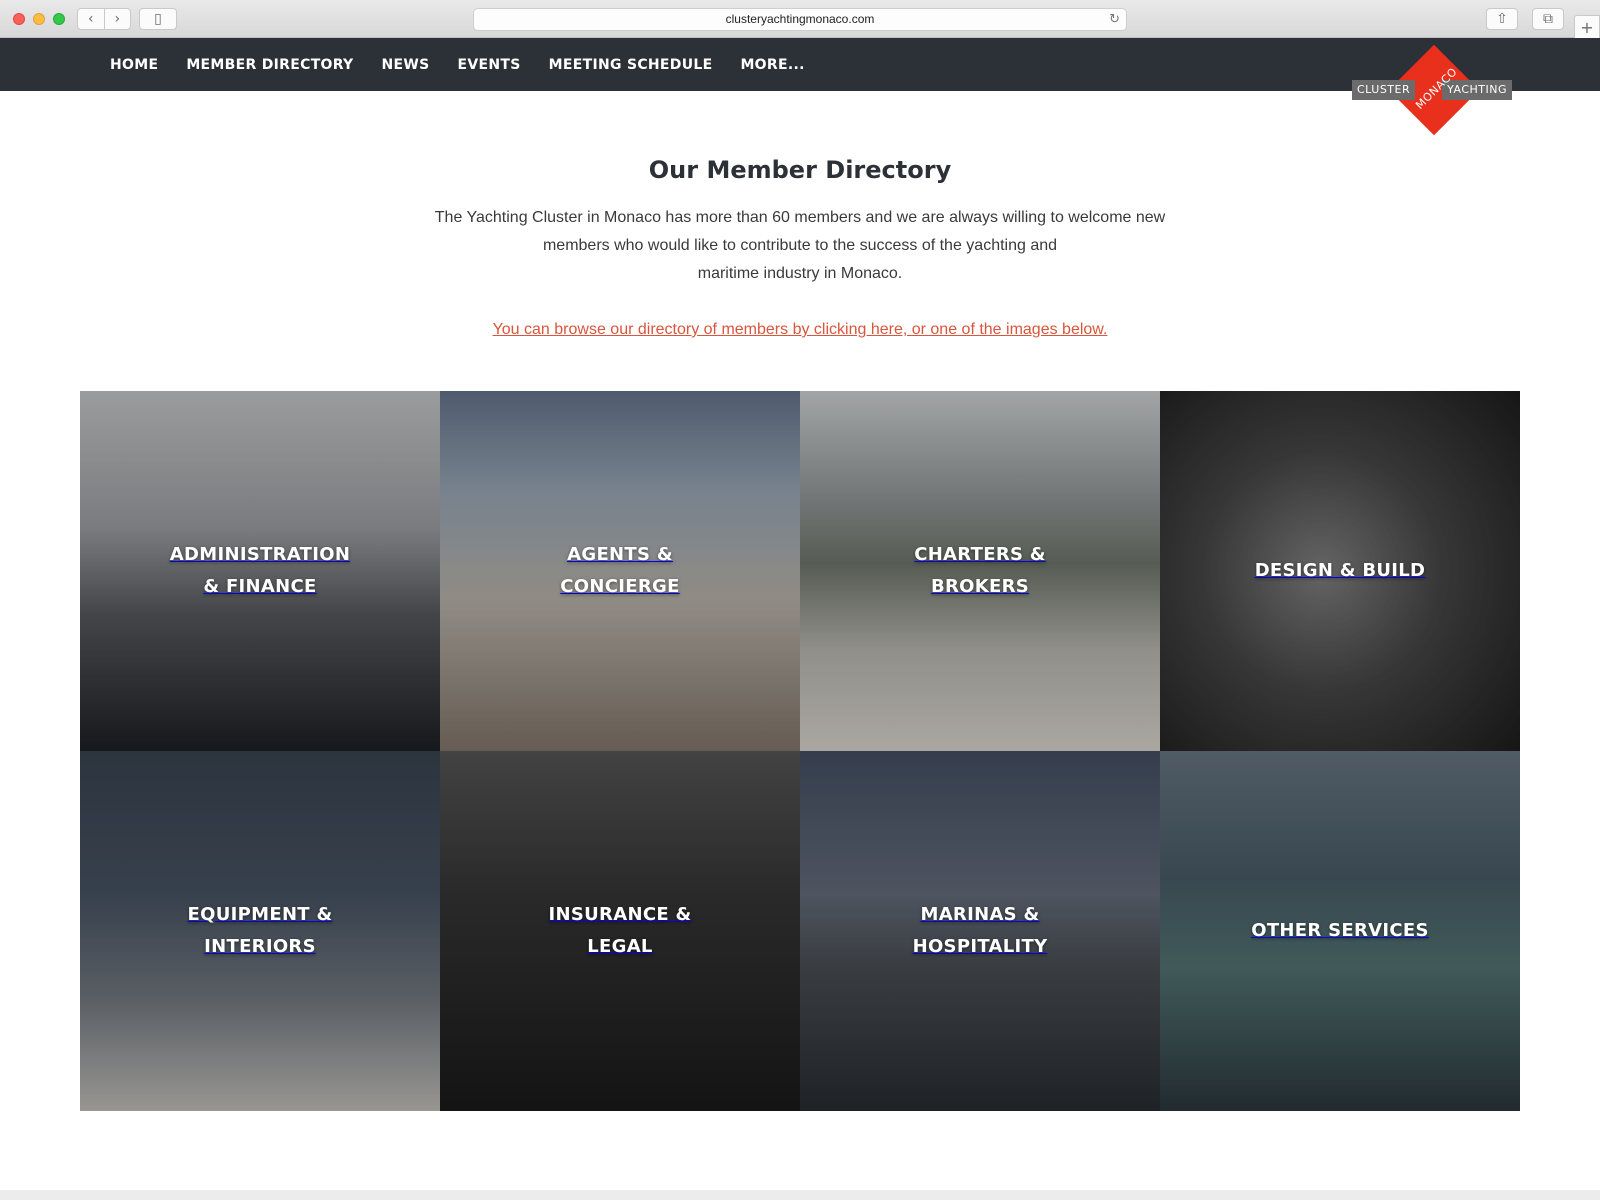 This screenshot has height=1200, width=1600. I want to click on category-tile-equipment-interiors: EQUIPMENT & INTERIORS, so click(260, 931).